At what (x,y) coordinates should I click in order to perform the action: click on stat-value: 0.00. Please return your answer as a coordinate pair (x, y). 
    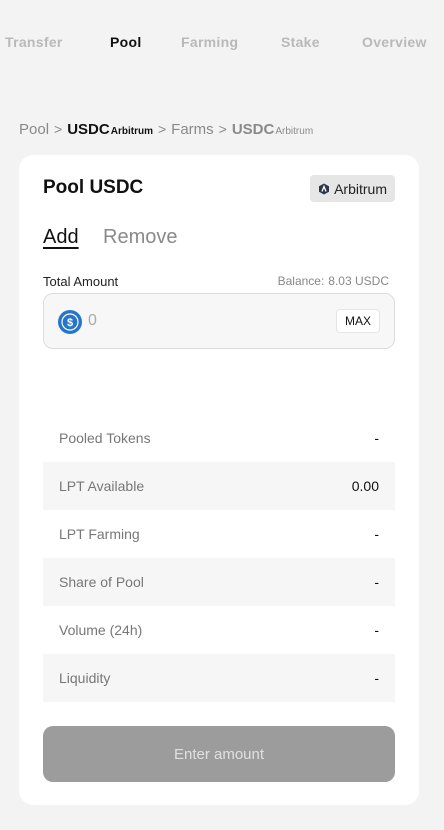
    Looking at the image, I should click on (365, 486).